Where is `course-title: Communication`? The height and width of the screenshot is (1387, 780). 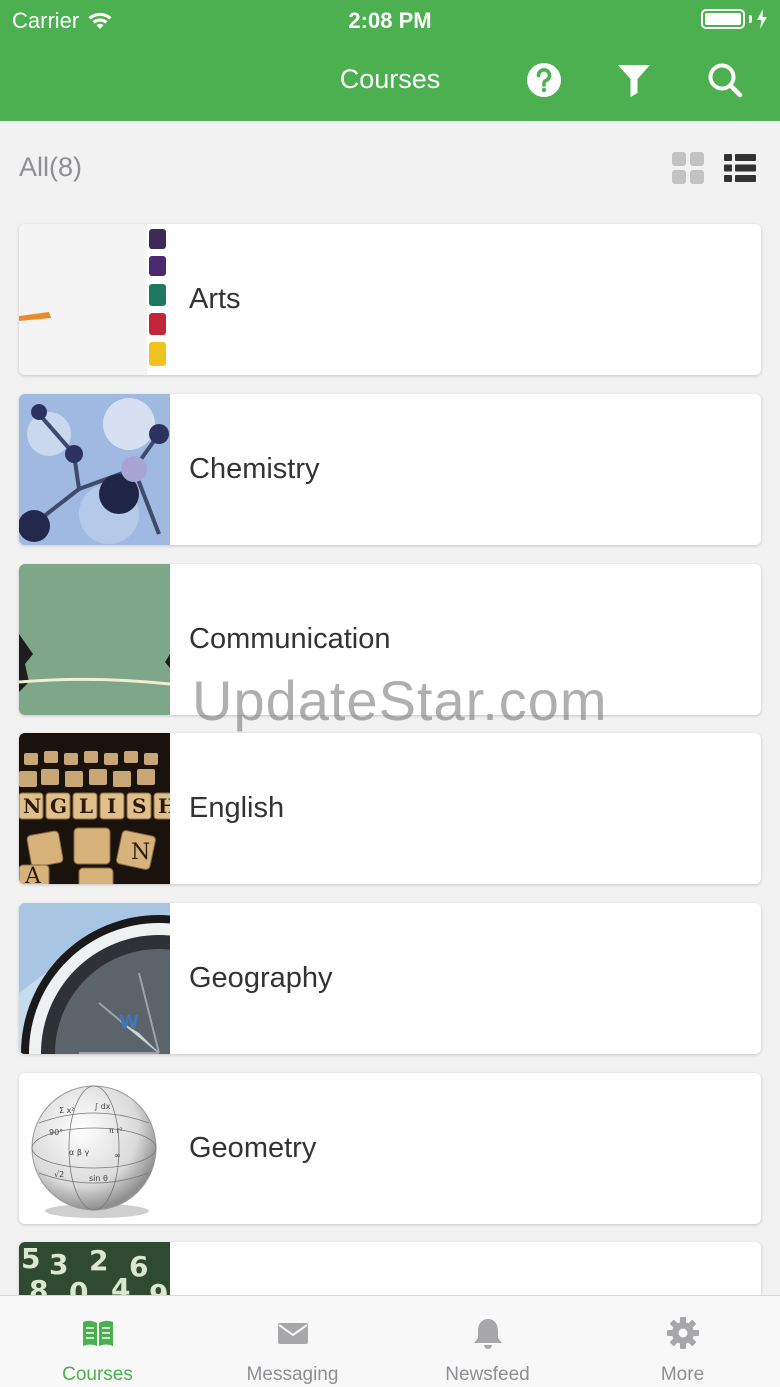 course-title: Communication is located at coordinates (290, 639).